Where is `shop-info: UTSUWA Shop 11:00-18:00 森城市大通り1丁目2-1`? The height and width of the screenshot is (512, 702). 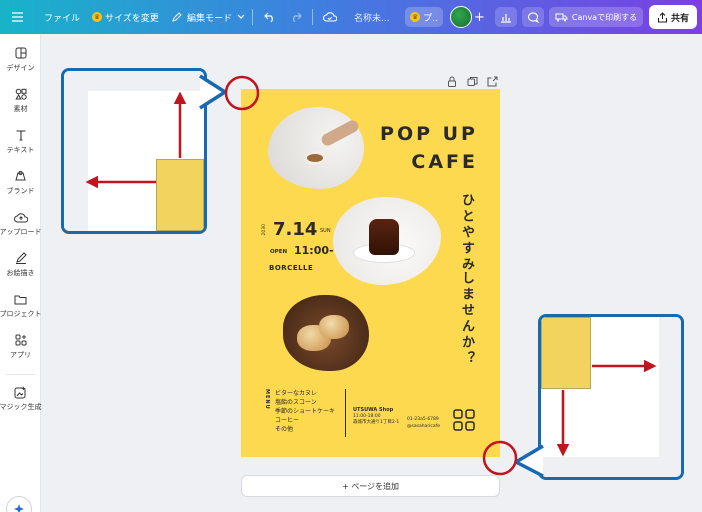
shop-info: UTSUWA Shop 11:00-18:00 森城市大通り1丁目2-1 is located at coordinates (376, 417).